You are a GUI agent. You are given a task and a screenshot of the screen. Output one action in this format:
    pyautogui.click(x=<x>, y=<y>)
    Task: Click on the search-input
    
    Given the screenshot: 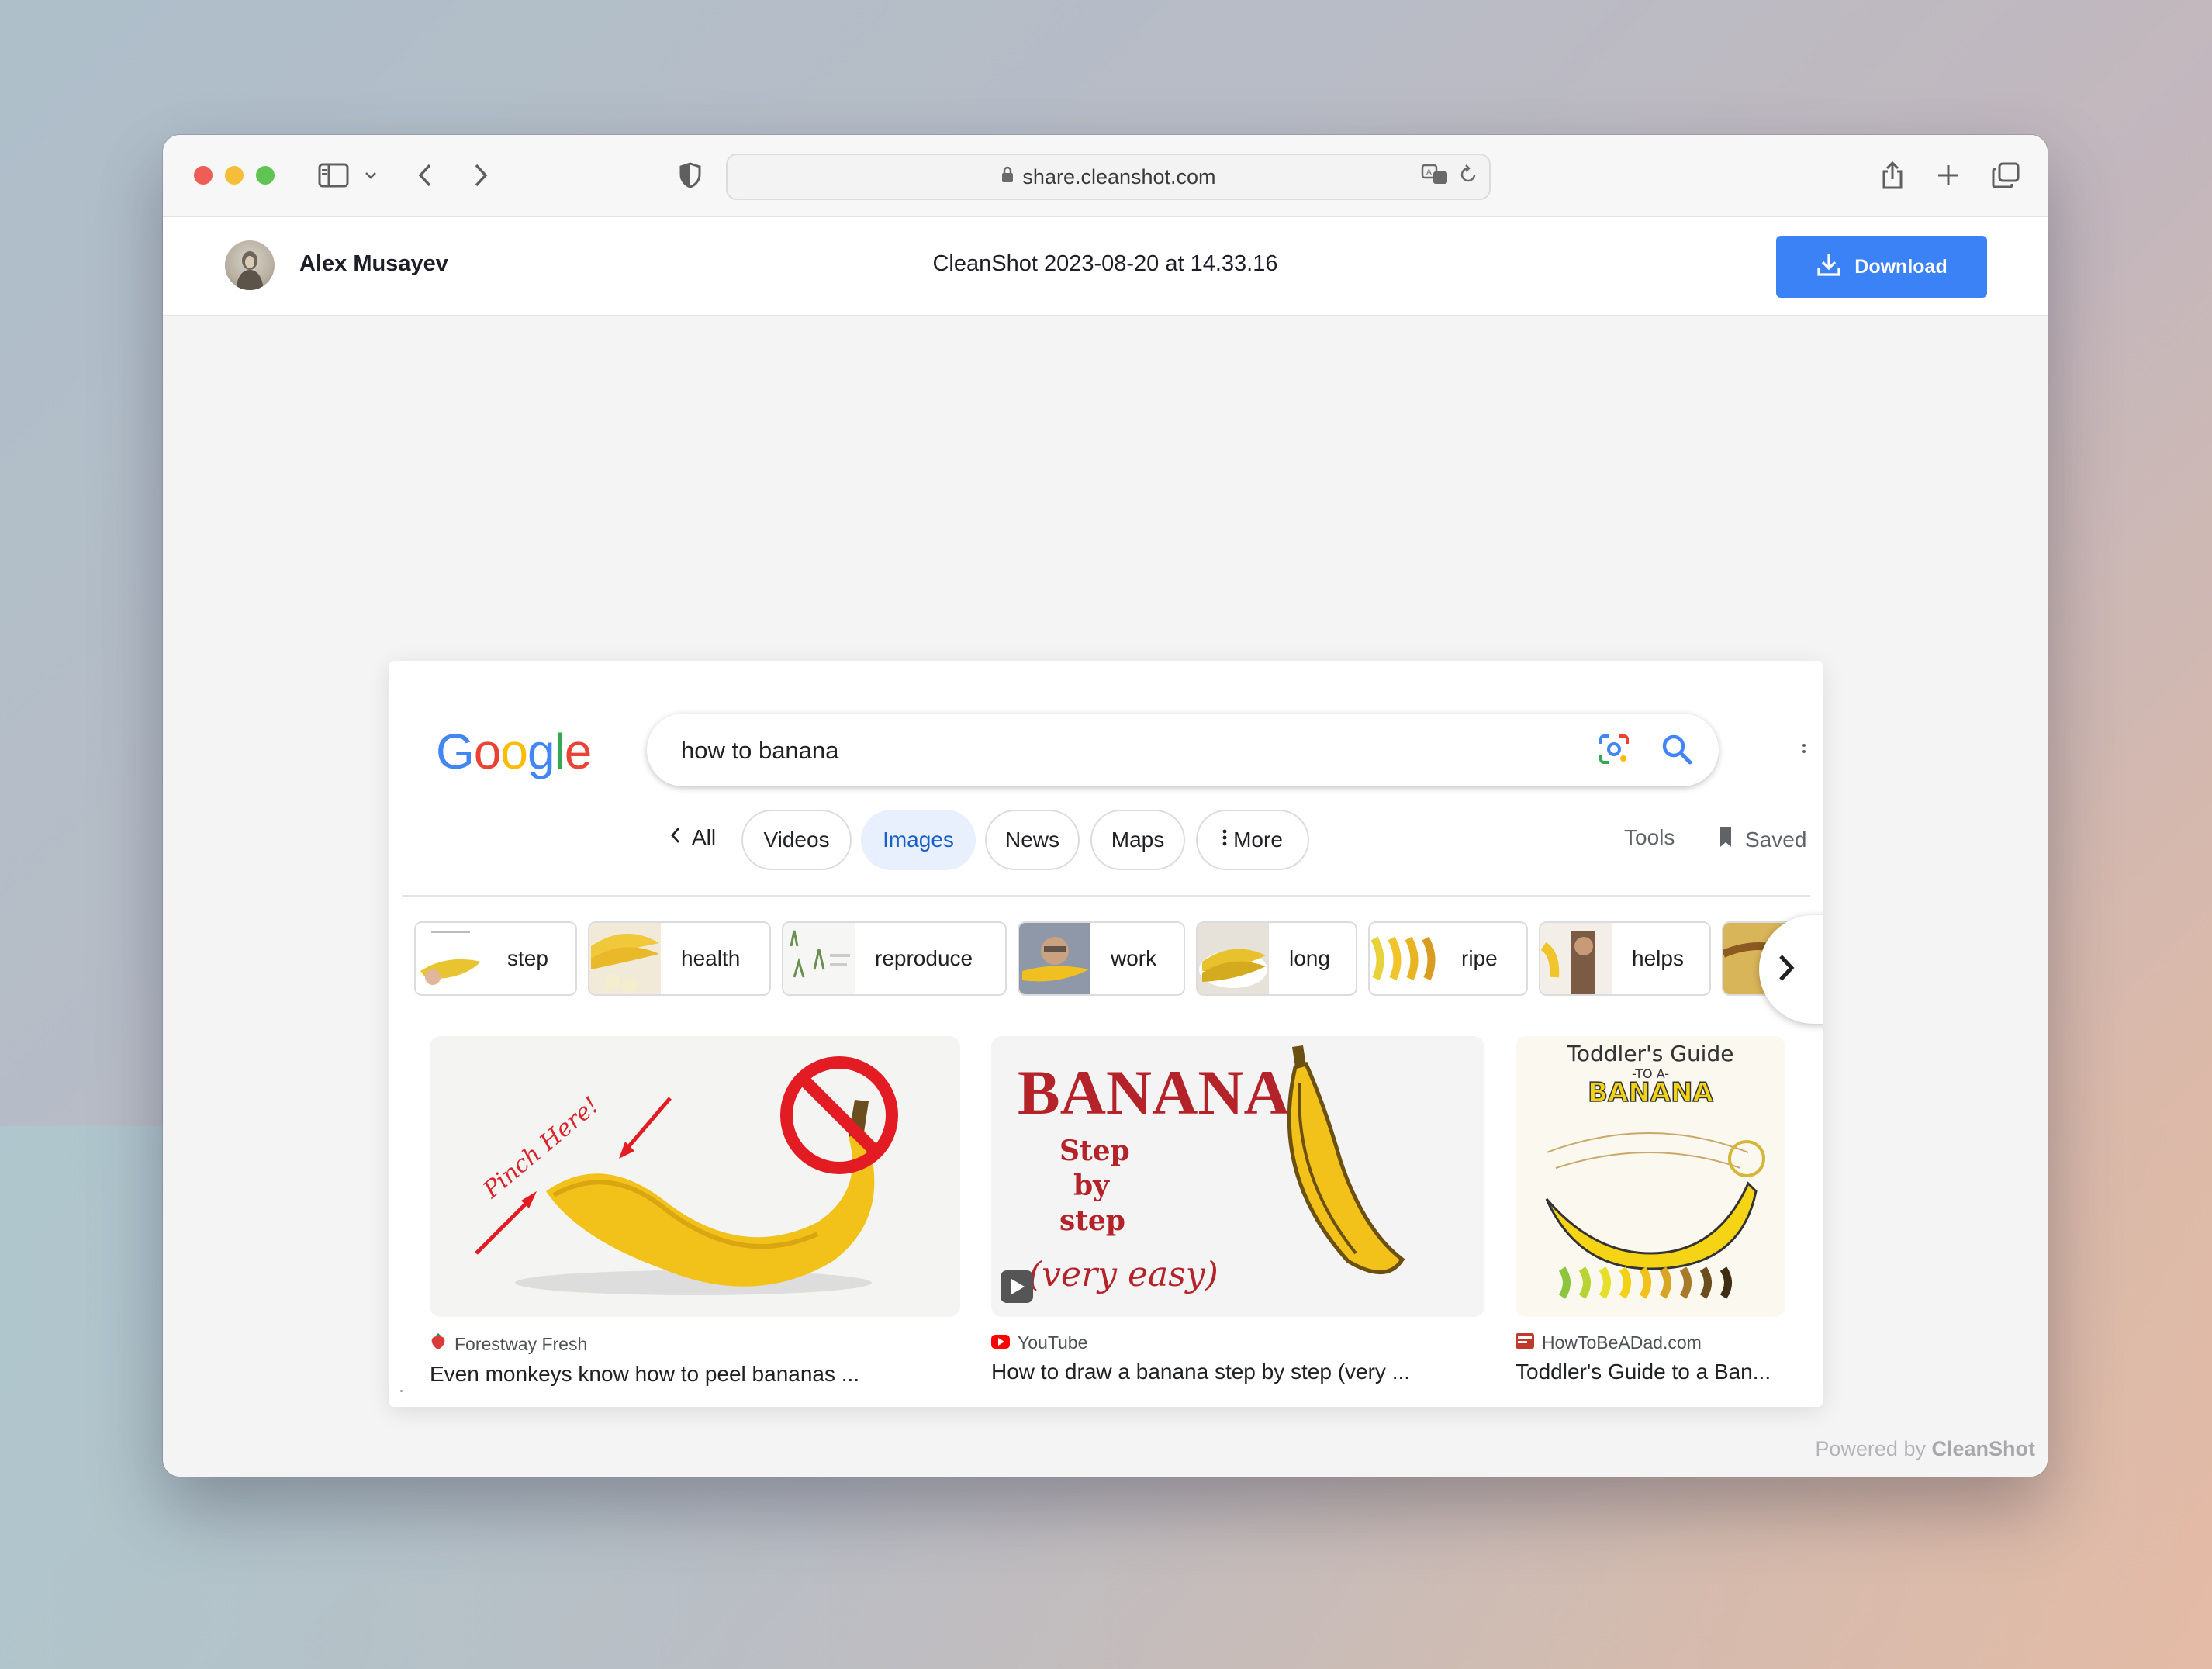 What is the action you would take?
    pyautogui.click(x=1123, y=750)
    